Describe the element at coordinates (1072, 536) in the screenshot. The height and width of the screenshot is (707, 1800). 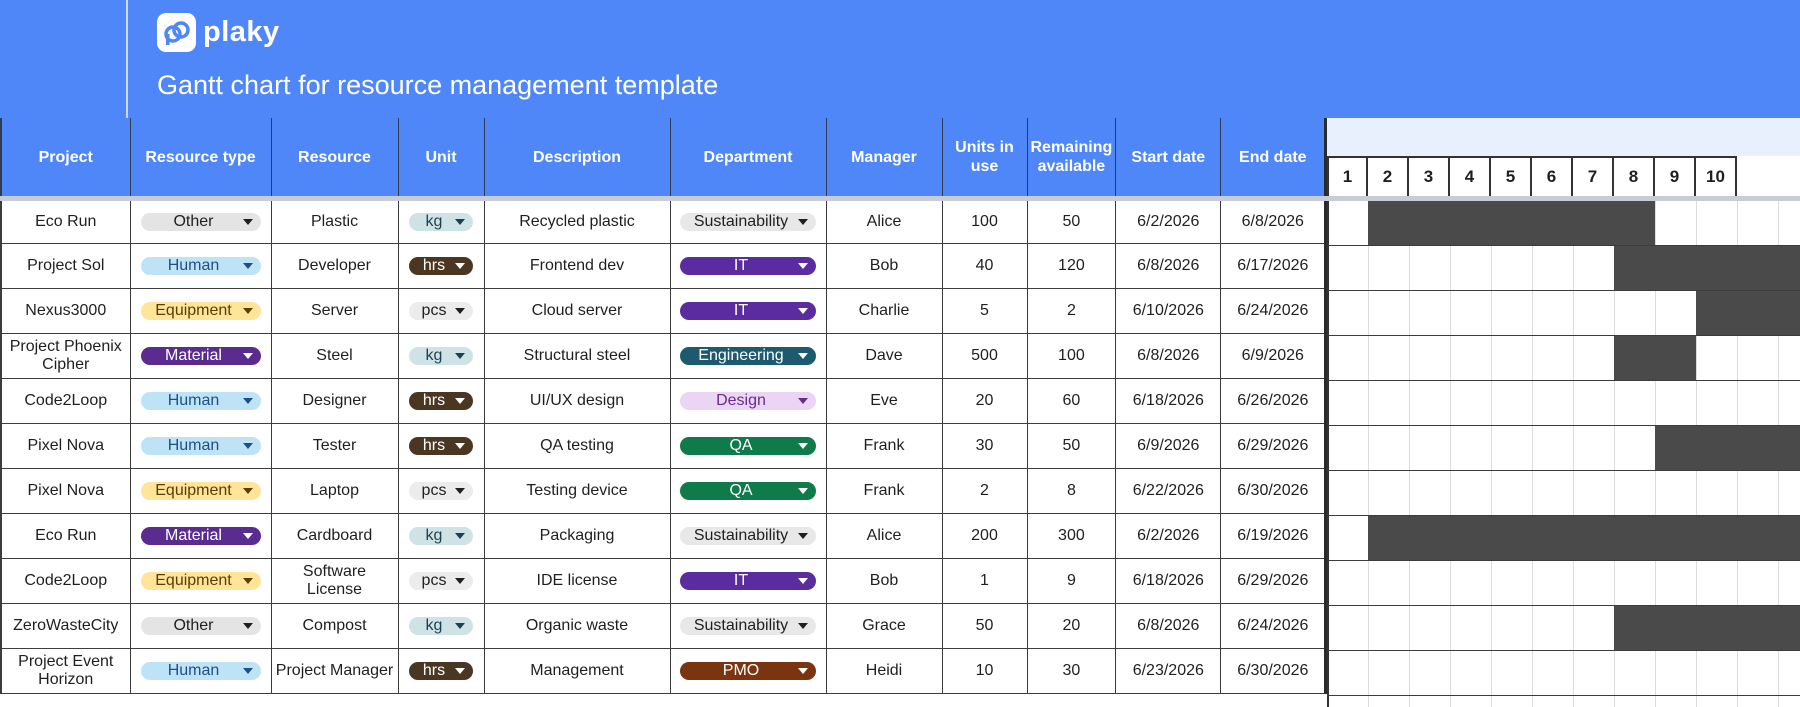
I see `cell-remaining-available: 300` at that location.